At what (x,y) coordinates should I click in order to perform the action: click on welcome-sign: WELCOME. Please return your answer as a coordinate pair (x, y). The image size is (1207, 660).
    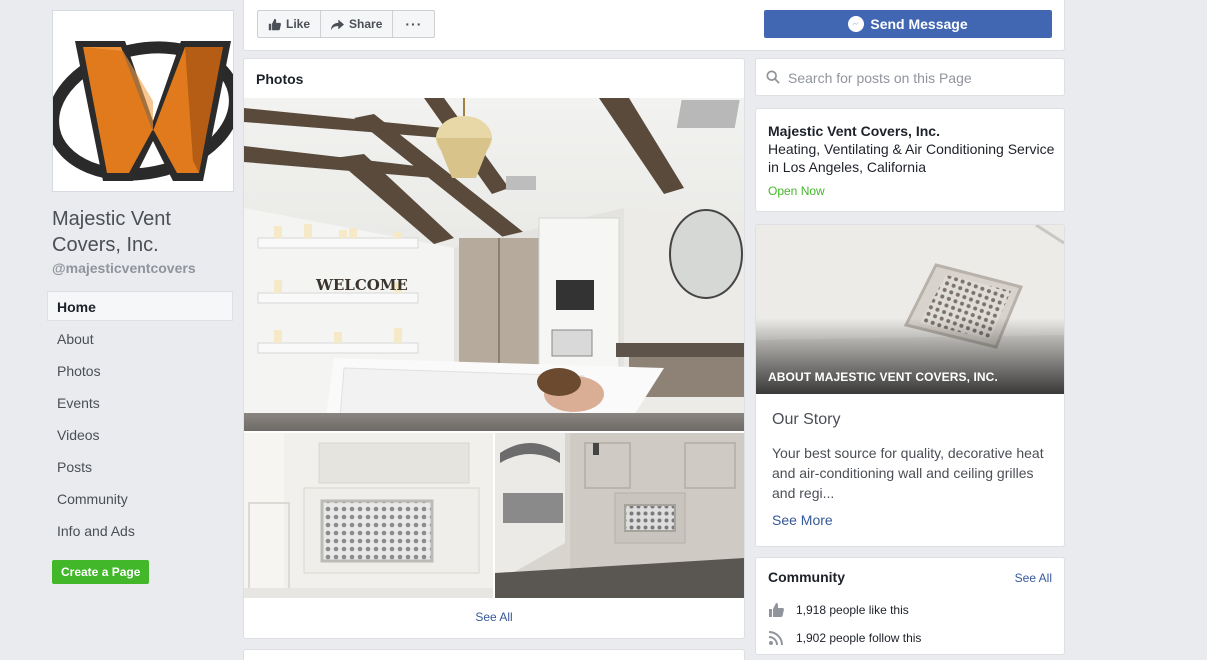
    Looking at the image, I should click on (361, 285).